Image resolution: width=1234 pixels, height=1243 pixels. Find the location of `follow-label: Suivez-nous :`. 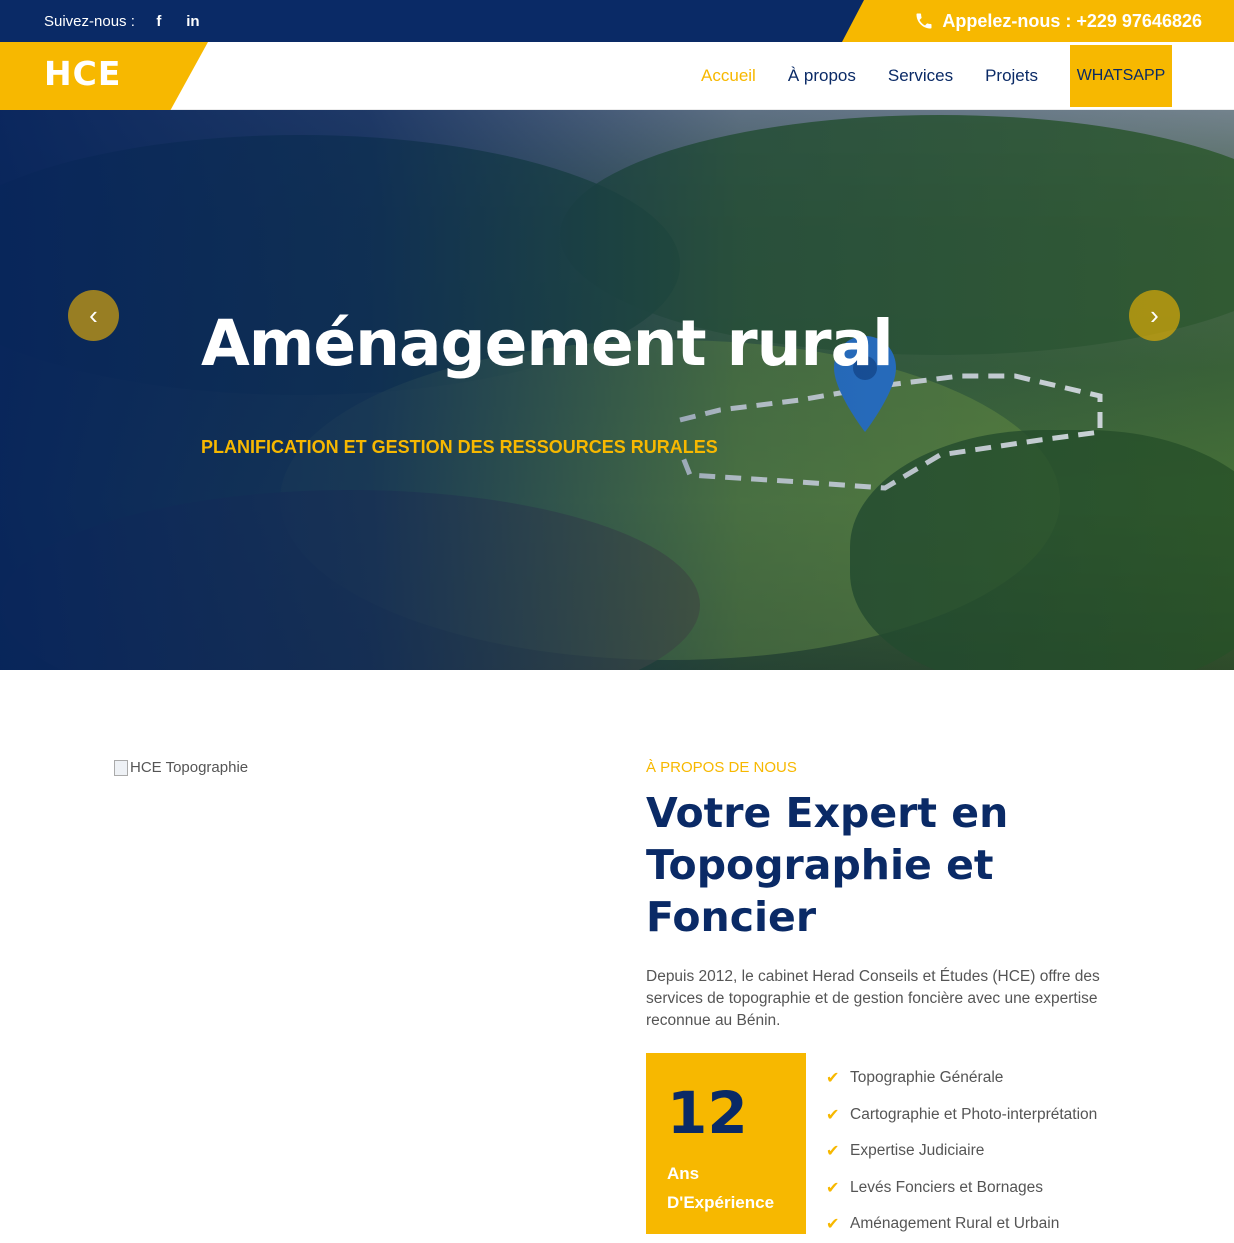

follow-label: Suivez-nous : is located at coordinates (89, 21).